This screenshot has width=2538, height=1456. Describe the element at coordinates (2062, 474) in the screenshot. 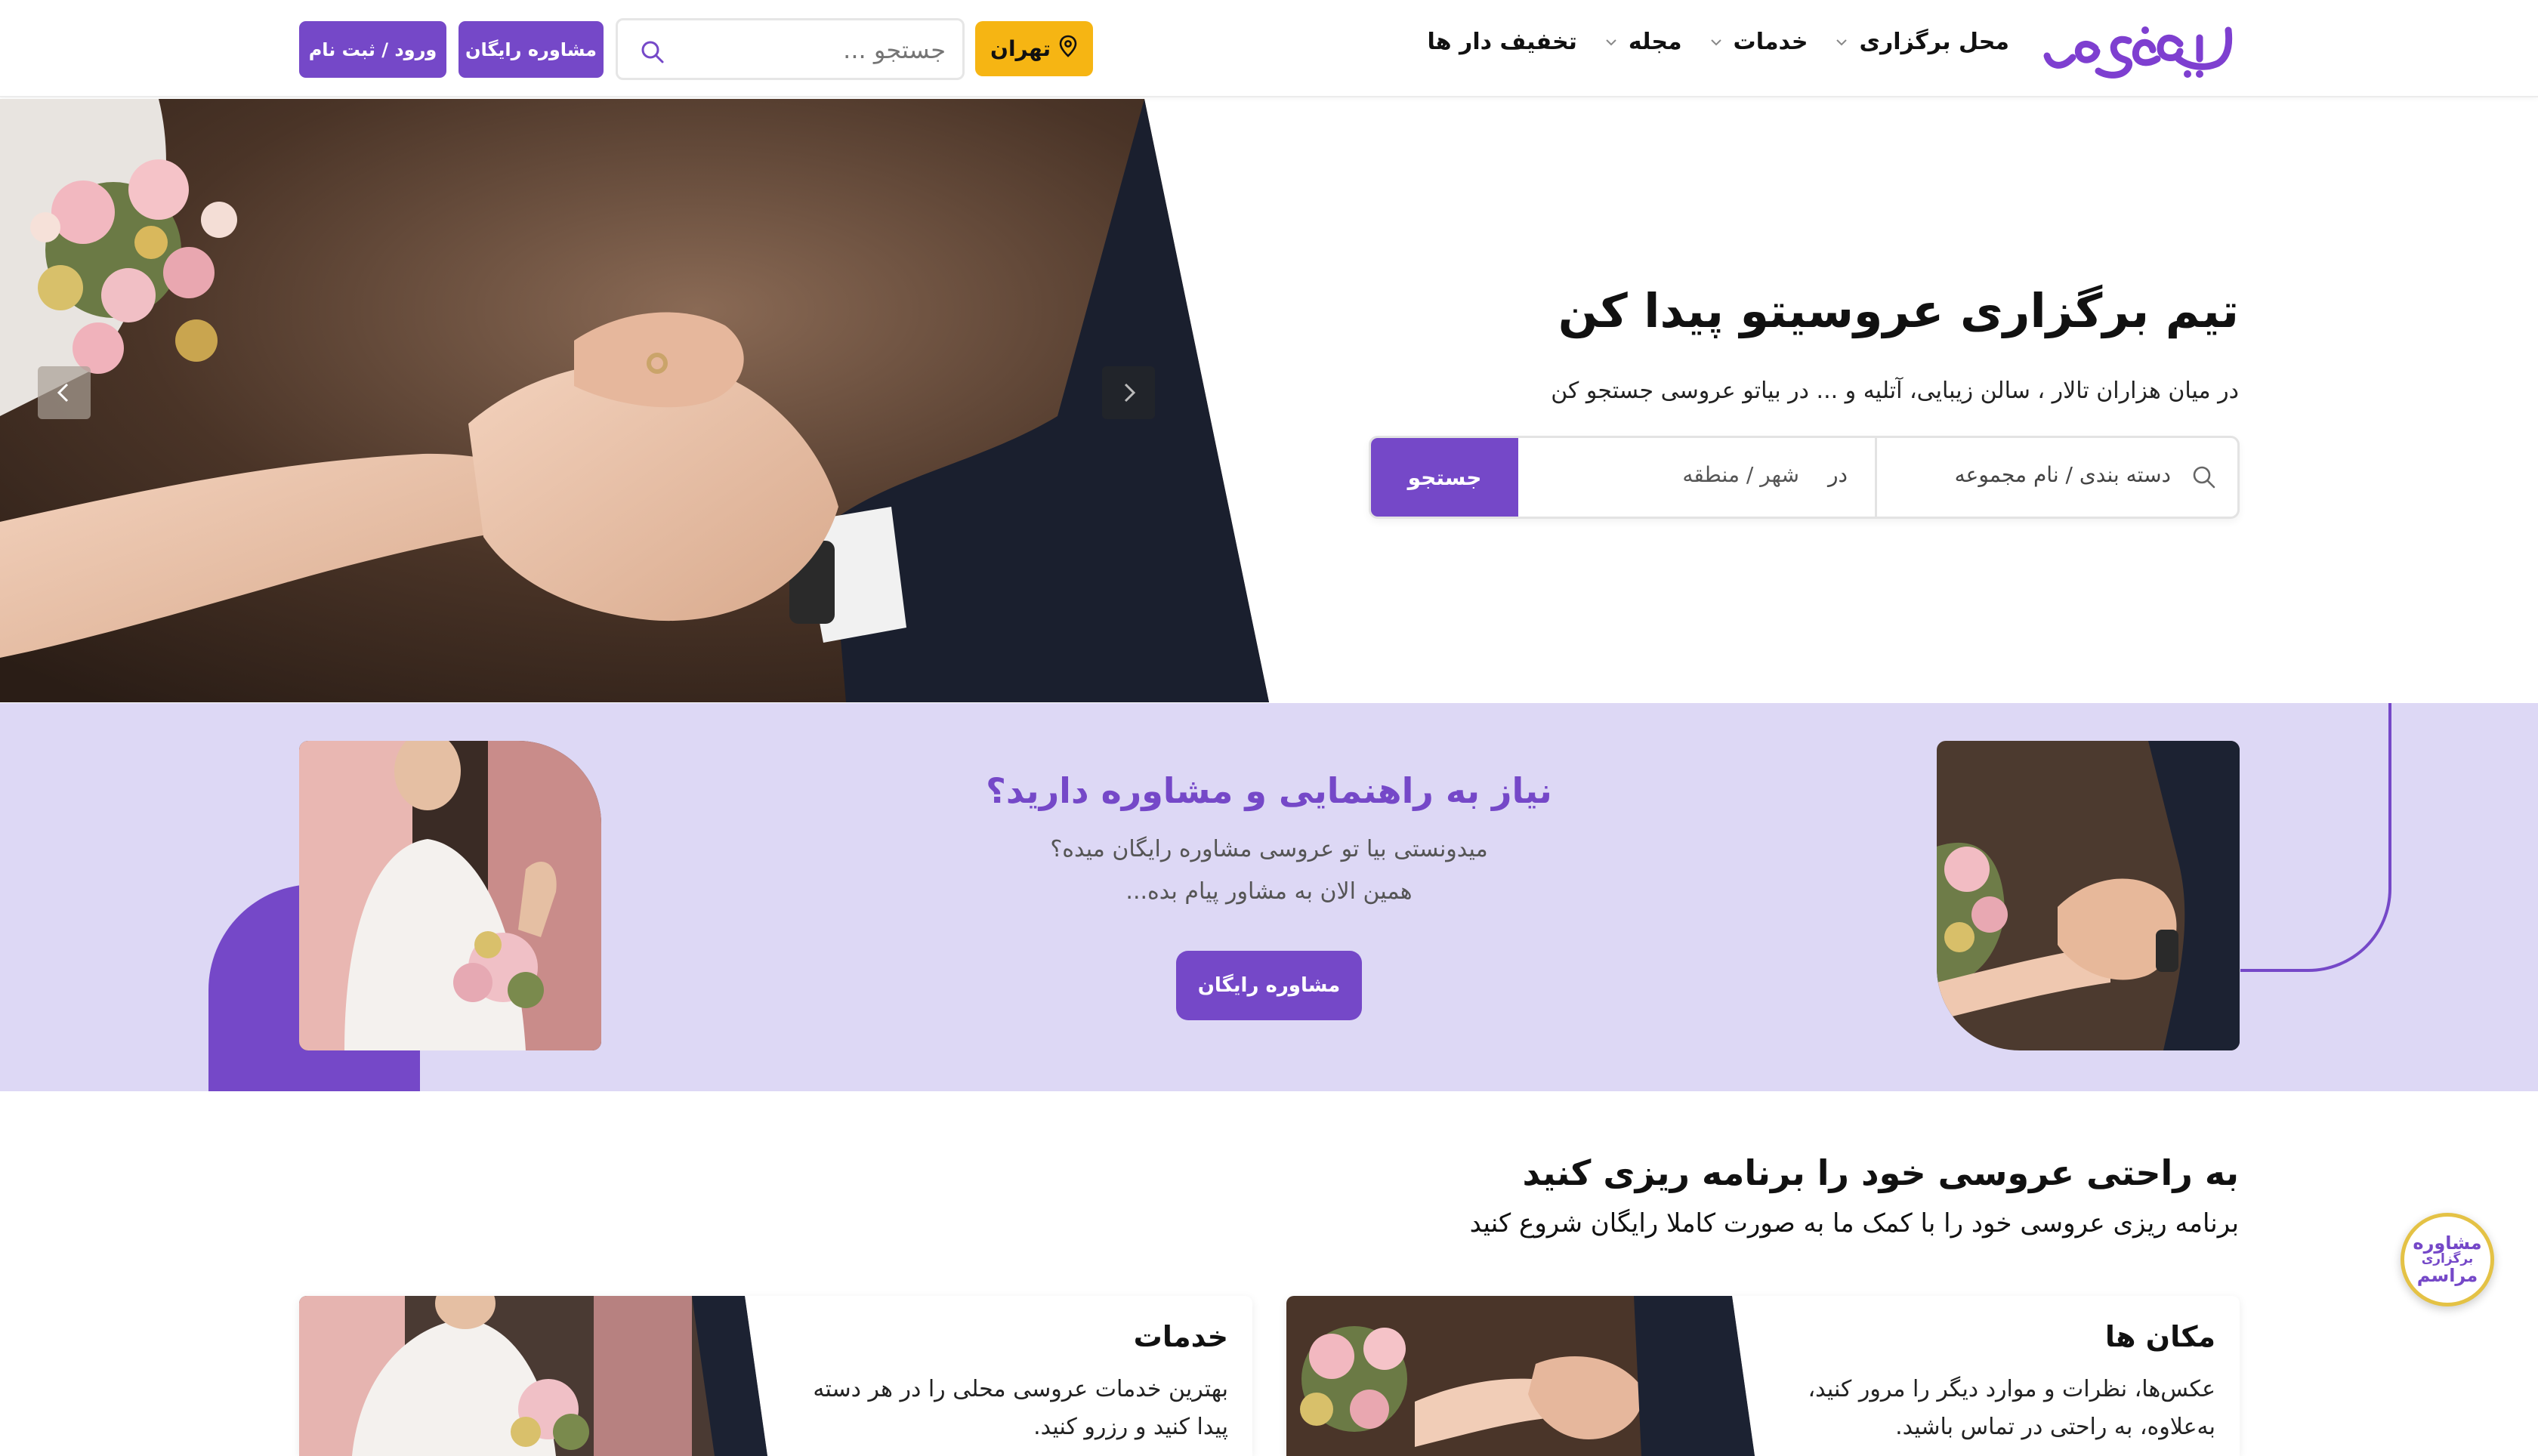

I see `category-placeholder: دسته بندی / نام مجموعه` at that location.